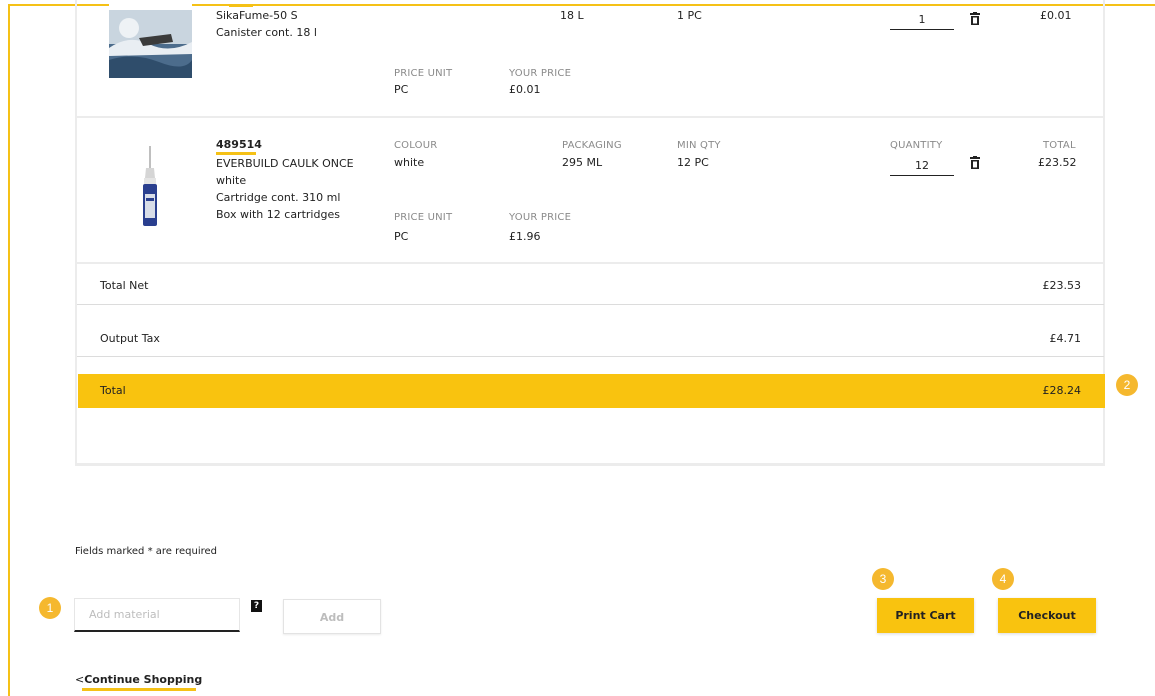 The width and height of the screenshot is (1155, 696). What do you see at coordinates (1127, 385) in the screenshot?
I see `step-badge: 2` at bounding box center [1127, 385].